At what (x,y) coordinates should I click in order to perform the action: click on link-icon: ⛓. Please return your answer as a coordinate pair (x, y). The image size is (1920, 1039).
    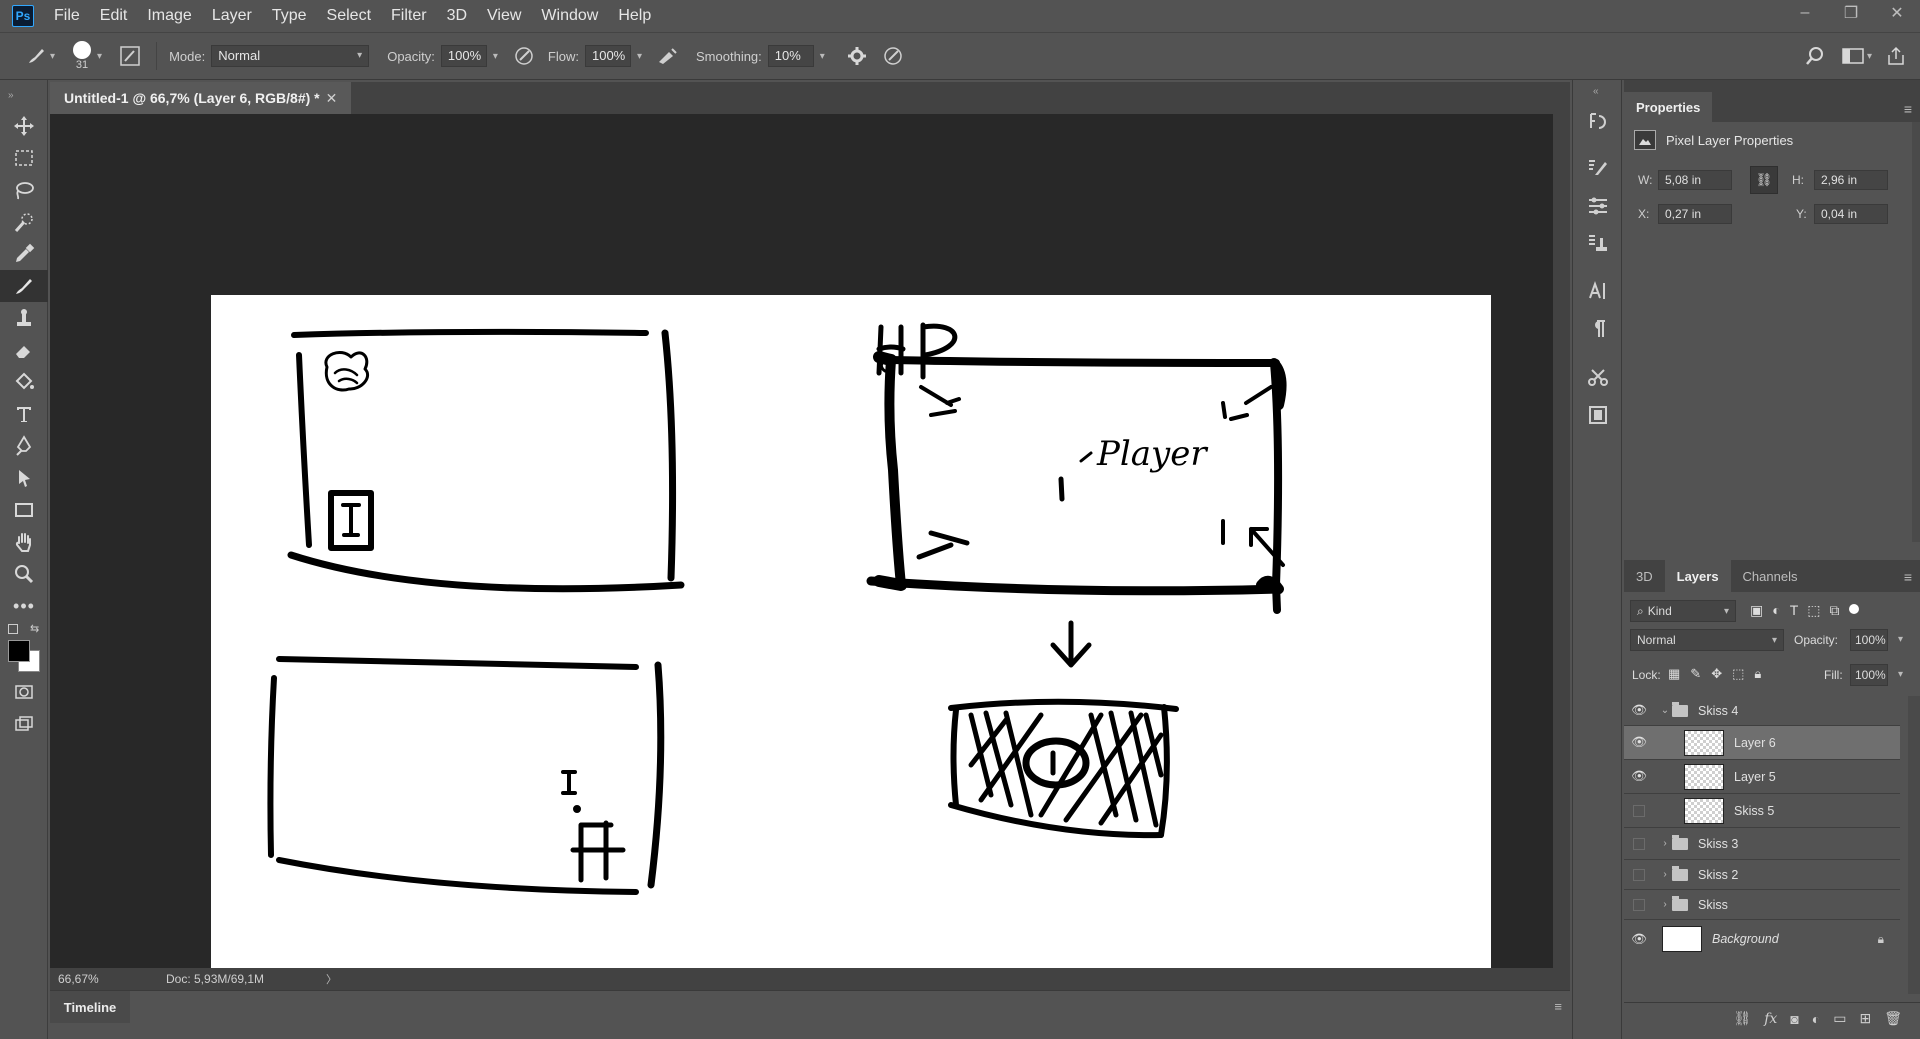
    Looking at the image, I should click on (1764, 180).